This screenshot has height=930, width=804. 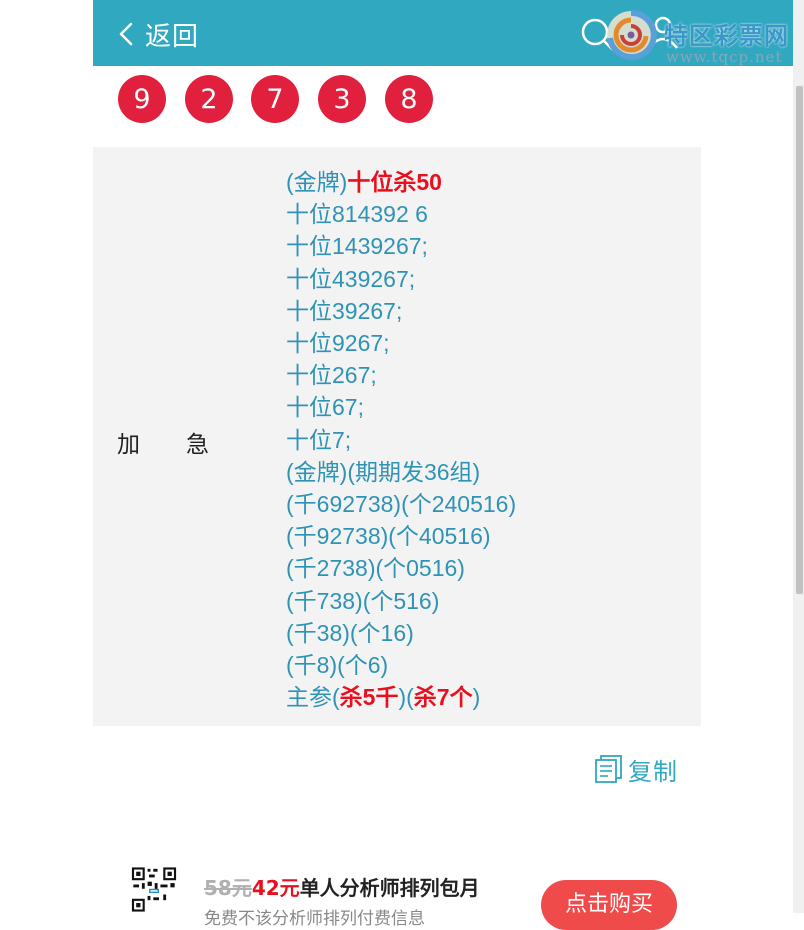 I want to click on line-text: 十位7;, so click(x=319, y=439).